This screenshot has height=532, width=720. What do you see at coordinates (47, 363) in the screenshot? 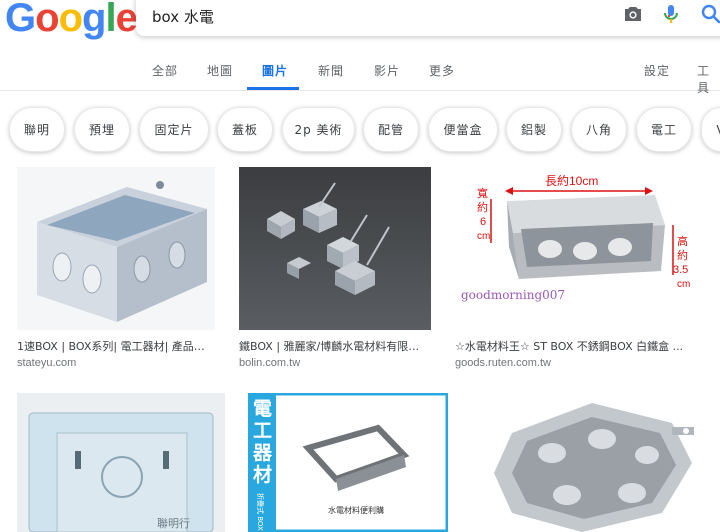
I see `result-domain: stateyu.com` at bounding box center [47, 363].